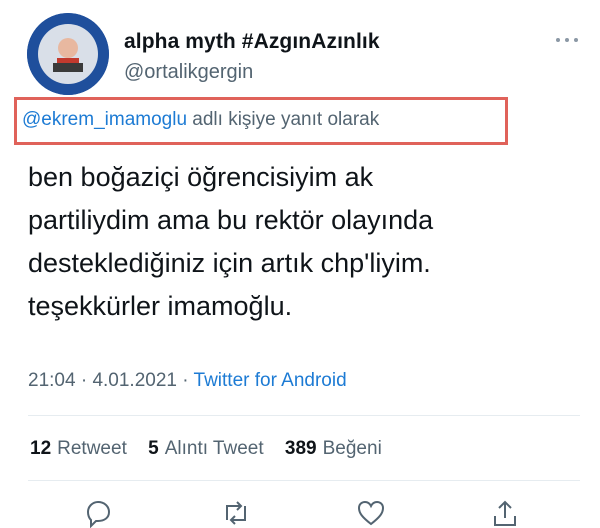  I want to click on likes-label: Beğeni, so click(352, 448).